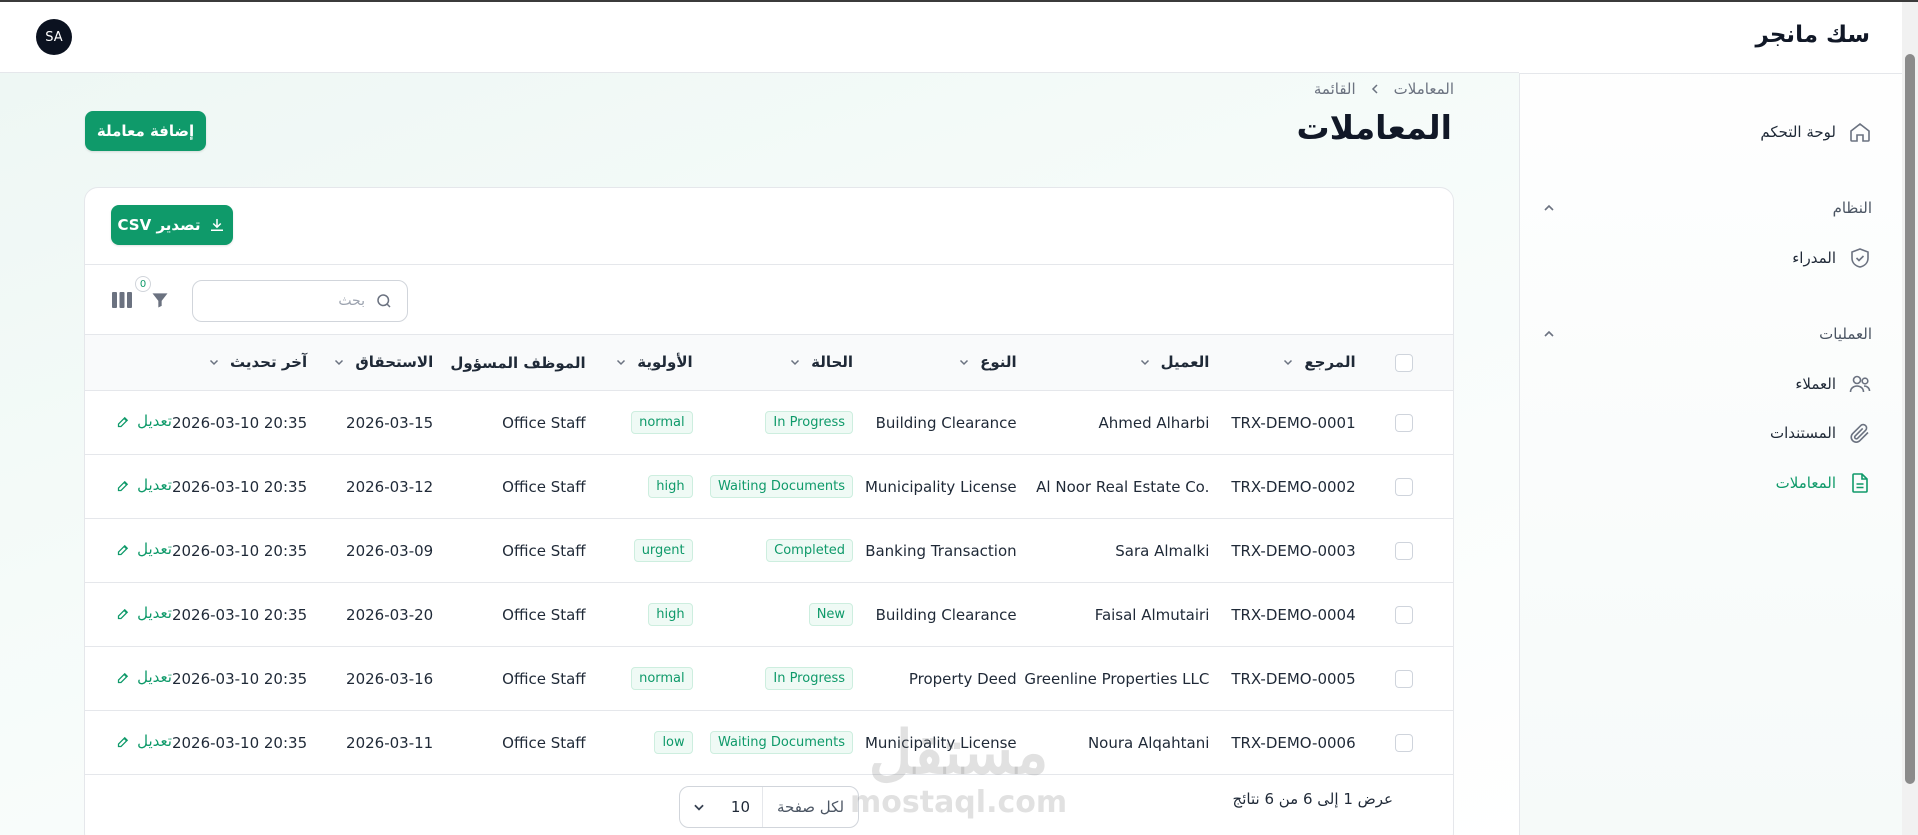  What do you see at coordinates (769, 264) in the screenshot?
I see `toolbar-divider` at bounding box center [769, 264].